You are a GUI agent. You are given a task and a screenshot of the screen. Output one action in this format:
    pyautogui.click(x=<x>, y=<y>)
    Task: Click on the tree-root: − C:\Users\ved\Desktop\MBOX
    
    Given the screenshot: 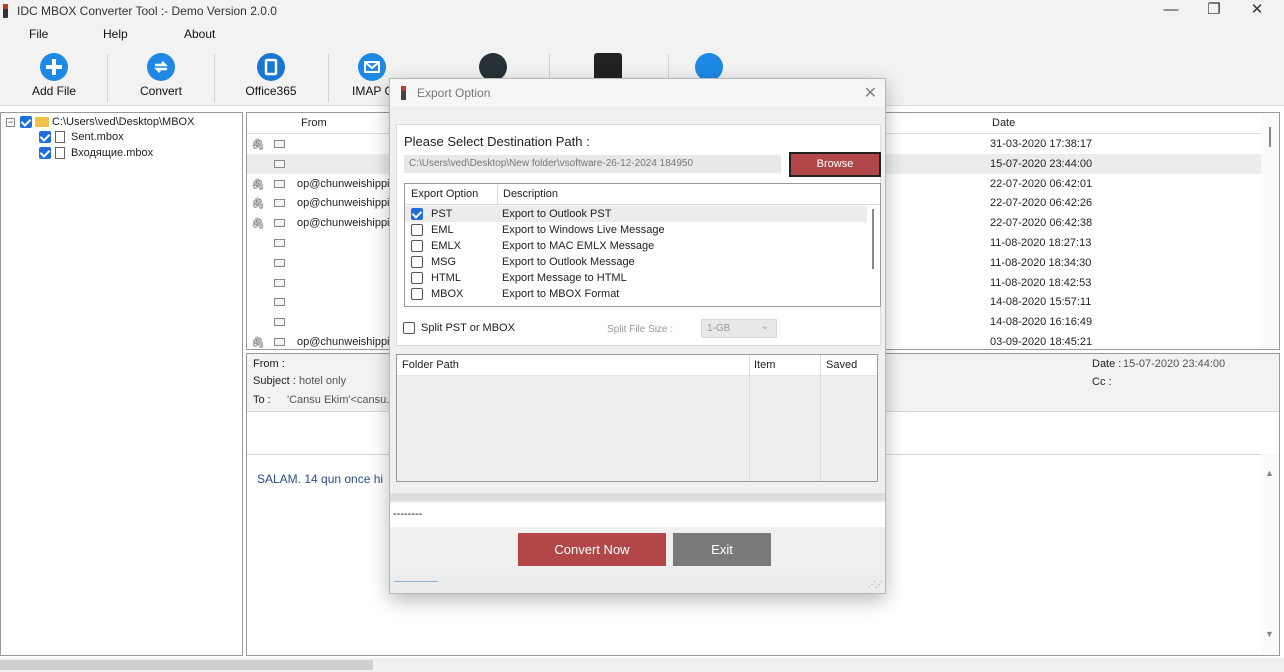 What is the action you would take?
    pyautogui.click(x=121, y=122)
    